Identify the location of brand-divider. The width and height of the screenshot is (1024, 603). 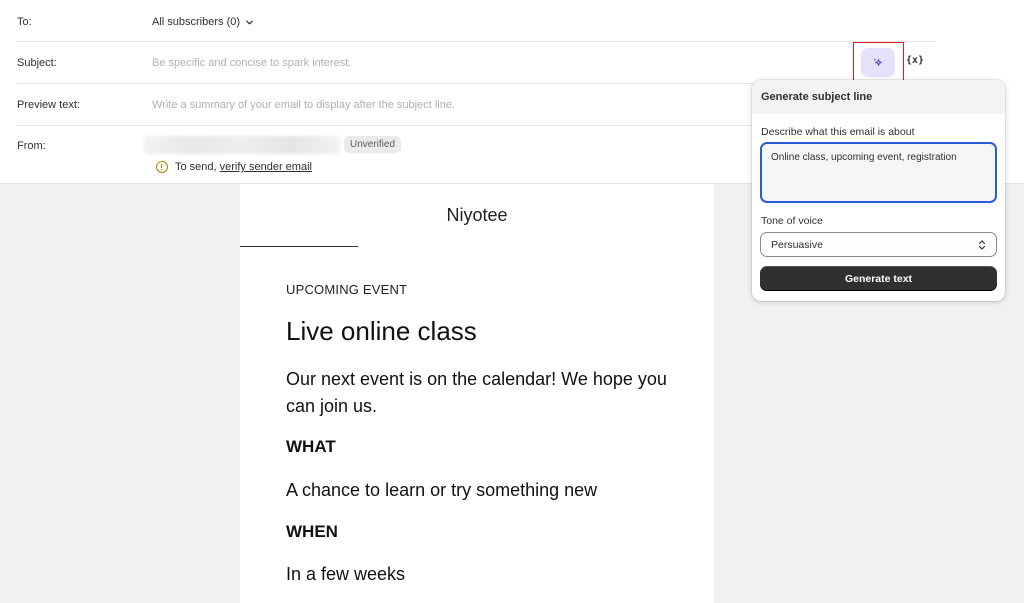
(299, 246).